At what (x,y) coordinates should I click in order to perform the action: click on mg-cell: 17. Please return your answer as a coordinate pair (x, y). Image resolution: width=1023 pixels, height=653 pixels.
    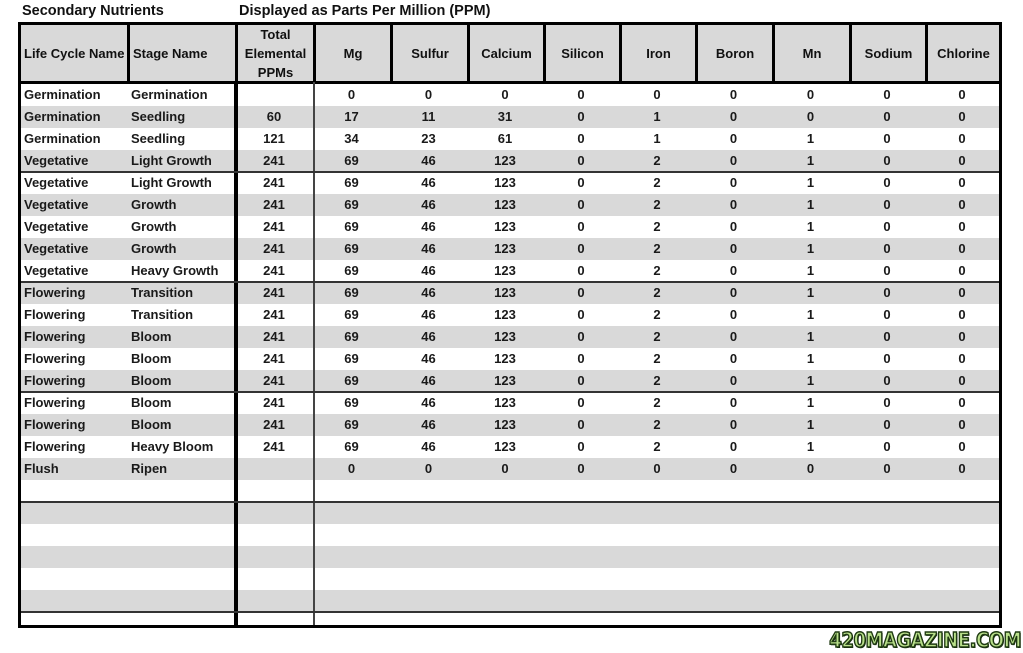
    Looking at the image, I should click on (351, 116).